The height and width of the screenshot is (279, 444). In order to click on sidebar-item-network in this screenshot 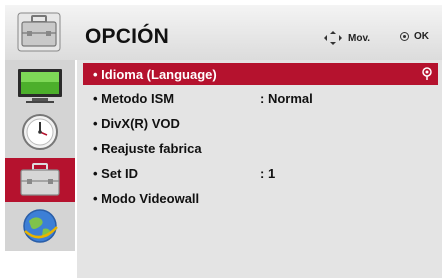, I will do `click(40, 226)`.